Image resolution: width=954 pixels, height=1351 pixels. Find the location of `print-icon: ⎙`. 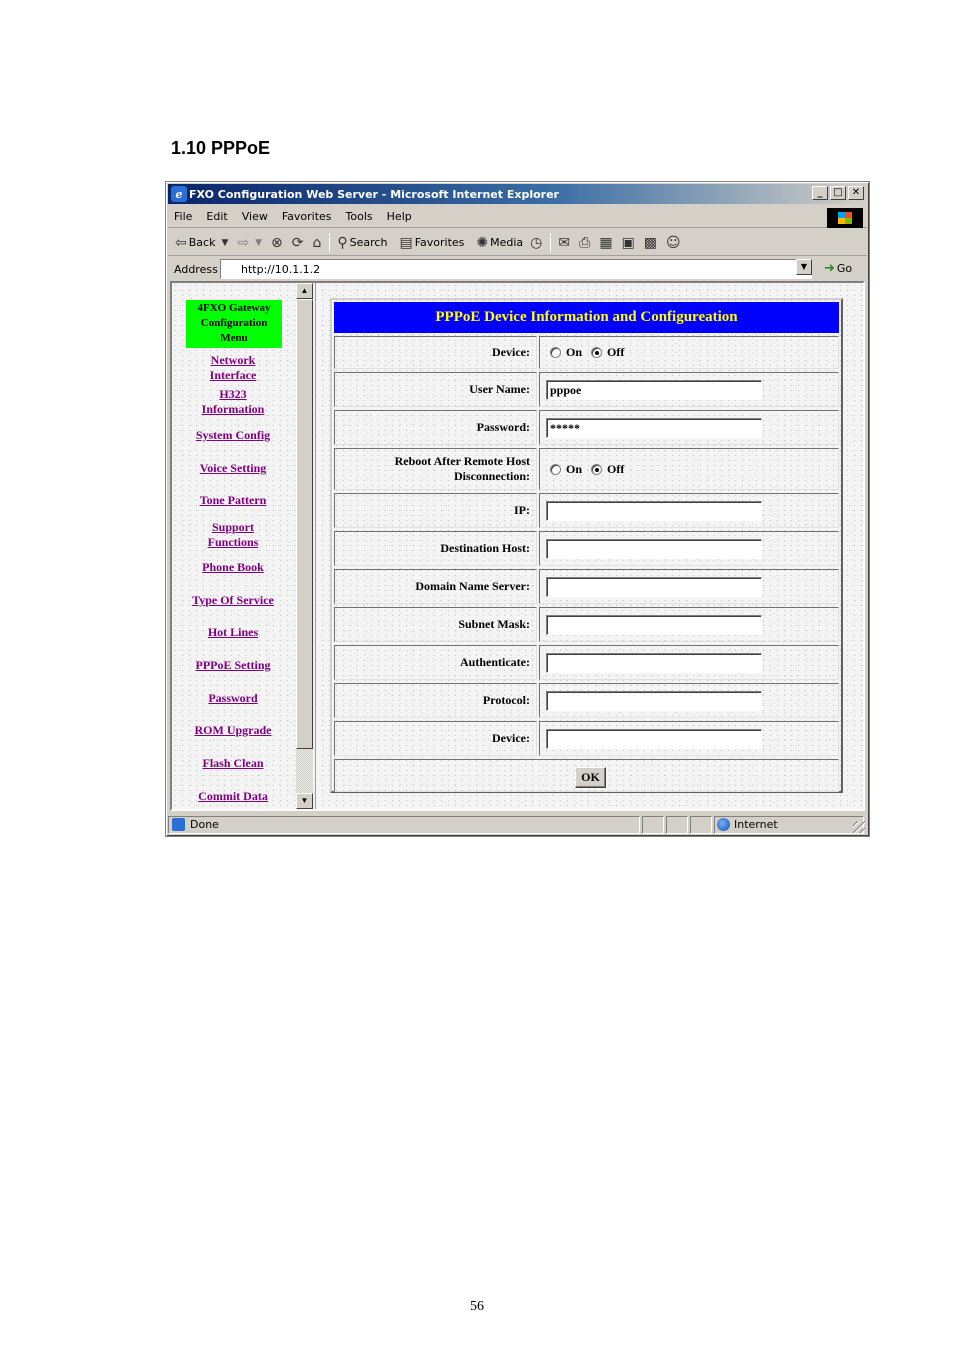

print-icon: ⎙ is located at coordinates (585, 242).